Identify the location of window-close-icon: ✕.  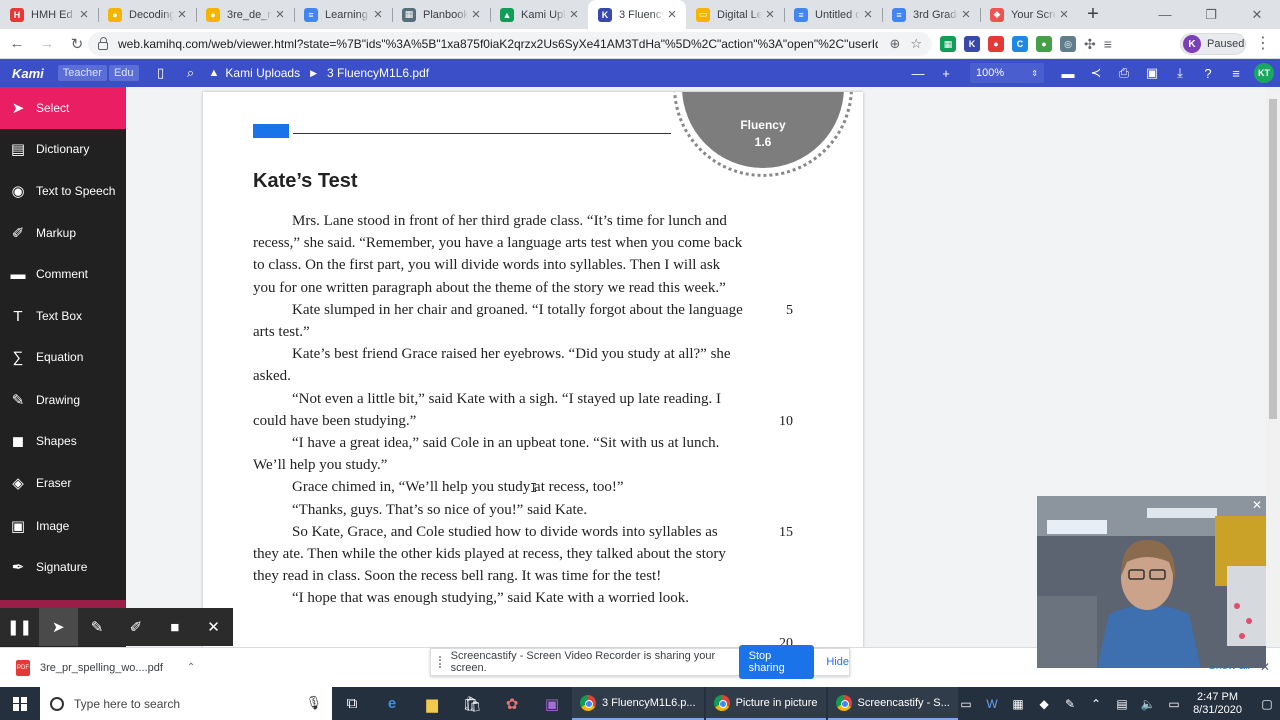
(1257, 14).